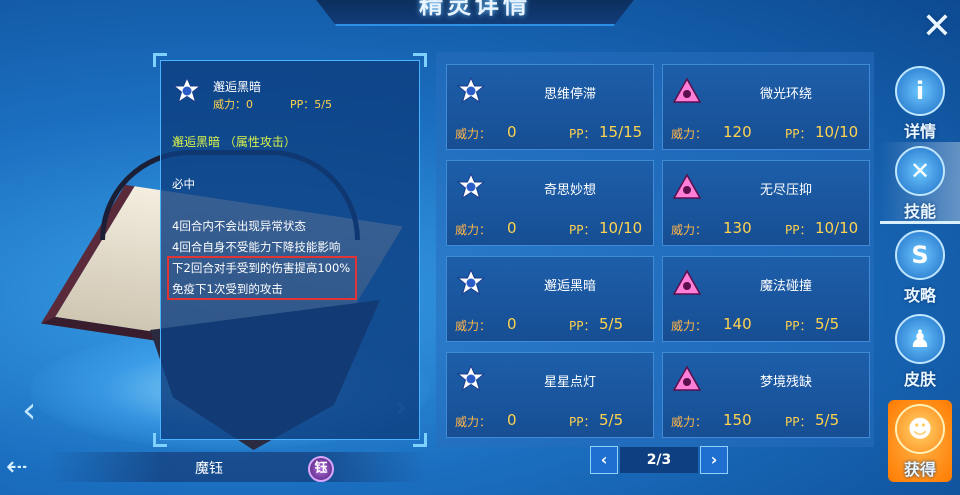  Describe the element at coordinates (766, 395) in the screenshot. I see `skill-card: 梦境残缺 威力： 150 PP： 5/5` at that location.